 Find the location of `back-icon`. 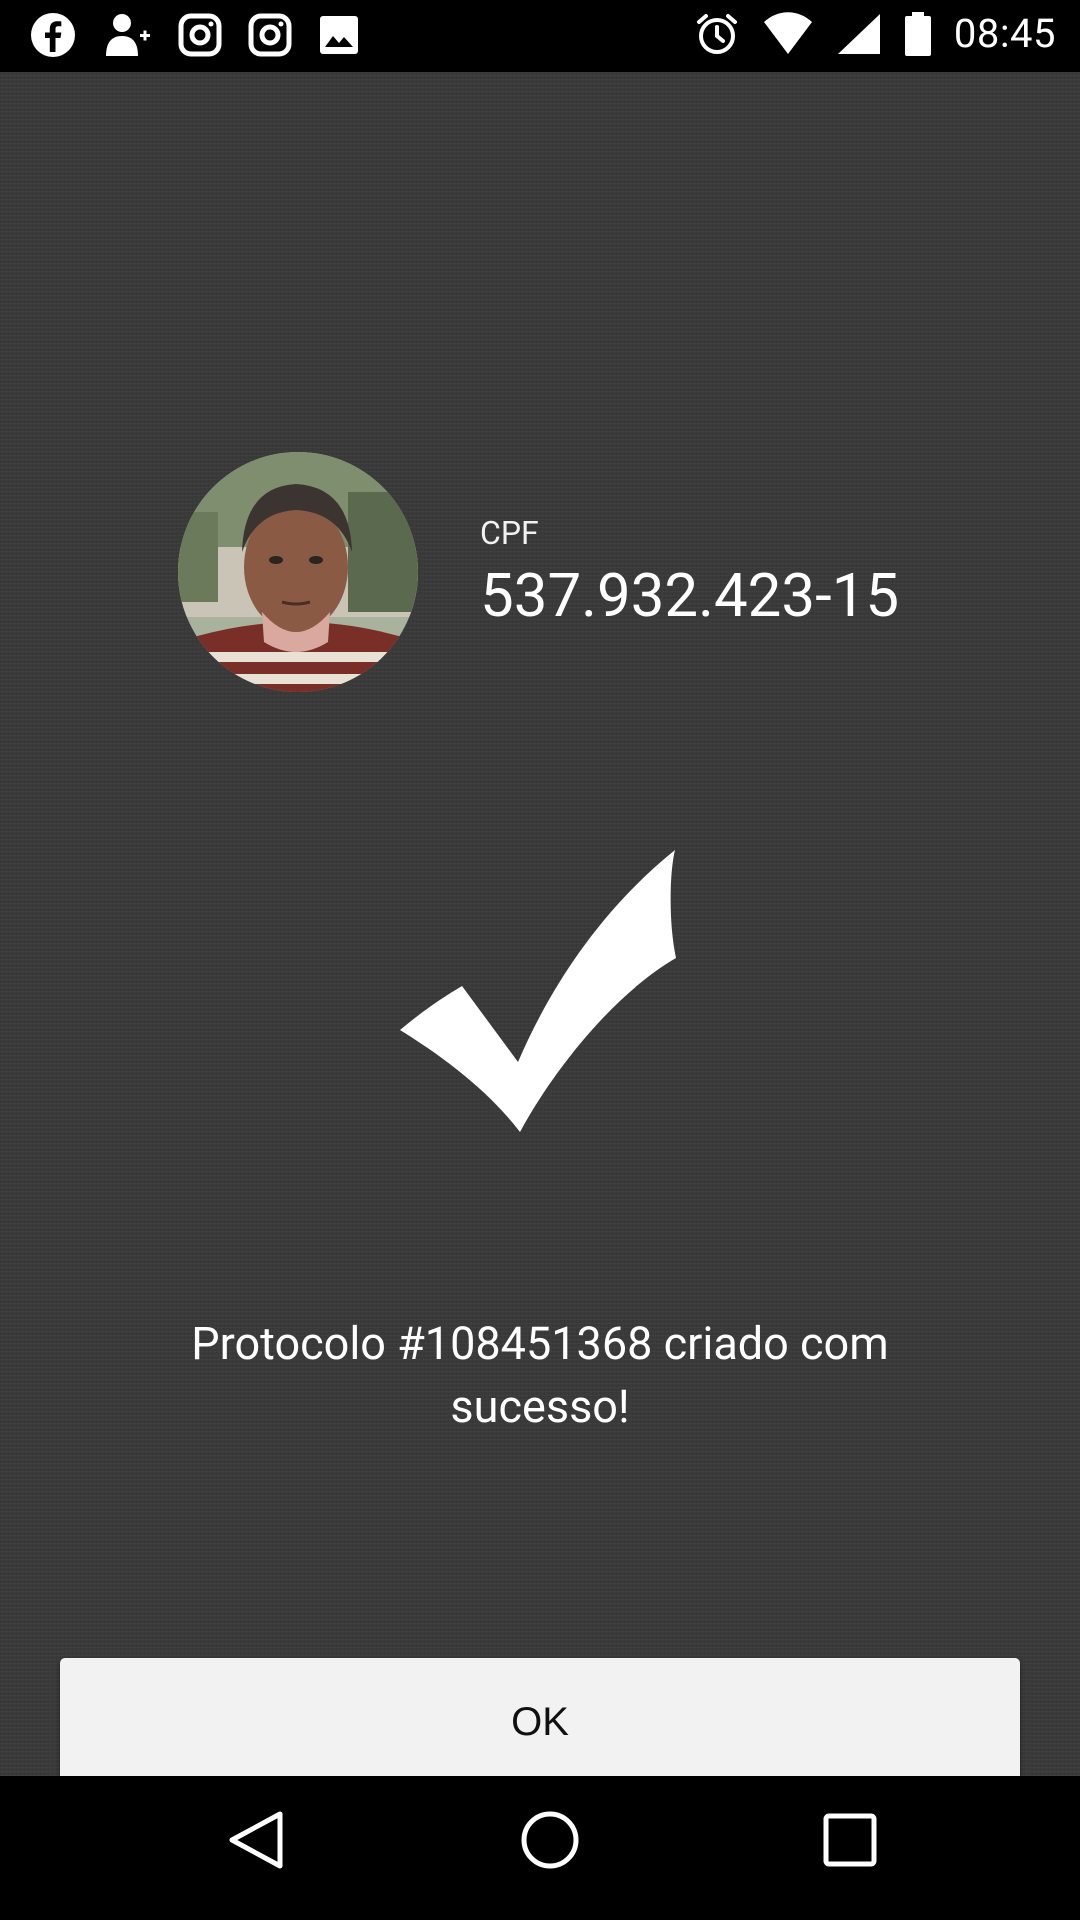

back-icon is located at coordinates (256, 1840).